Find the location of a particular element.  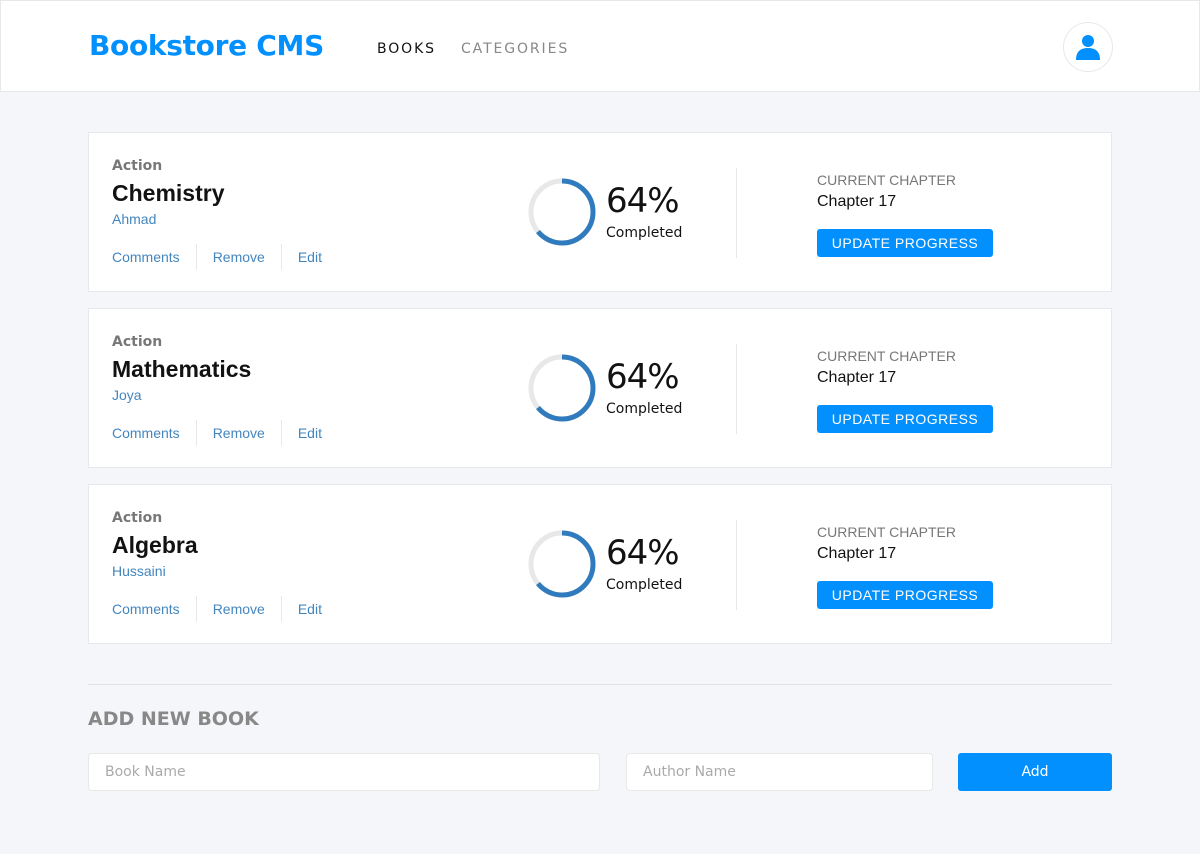

add-book-button: Add is located at coordinates (1035, 772).